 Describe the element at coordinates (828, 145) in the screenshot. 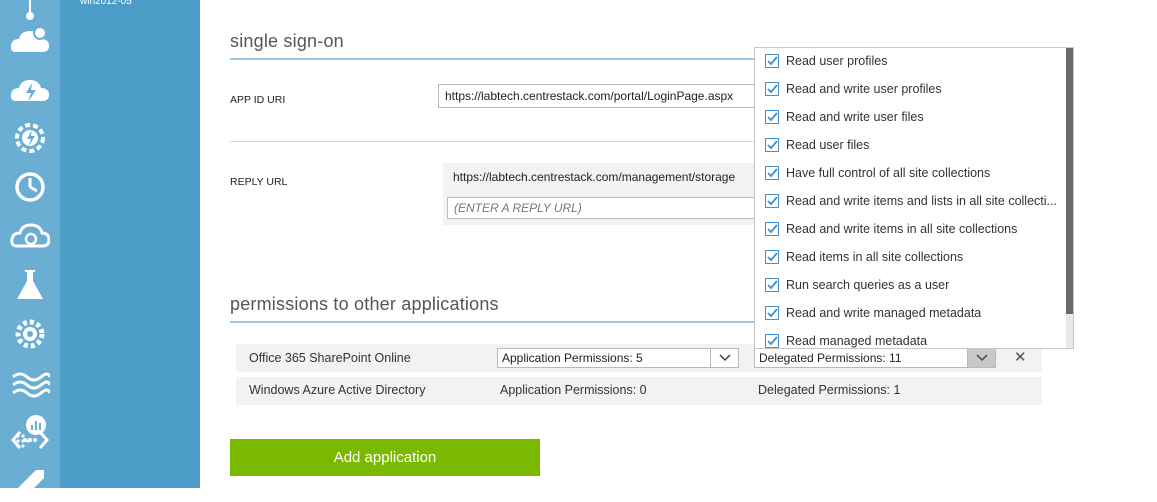

I see `permission-label: Read user files` at that location.